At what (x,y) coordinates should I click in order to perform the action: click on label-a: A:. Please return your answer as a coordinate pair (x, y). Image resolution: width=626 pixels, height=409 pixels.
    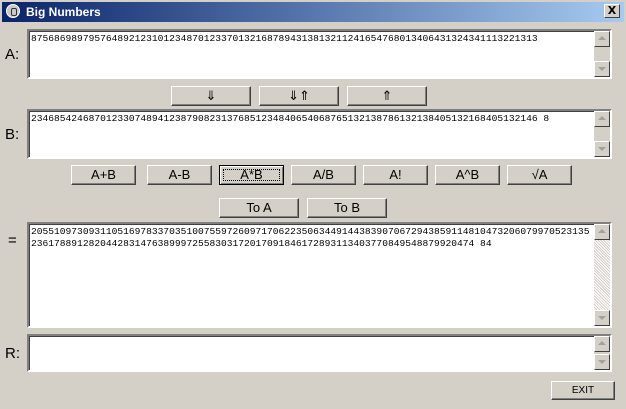
    Looking at the image, I should click on (12, 54).